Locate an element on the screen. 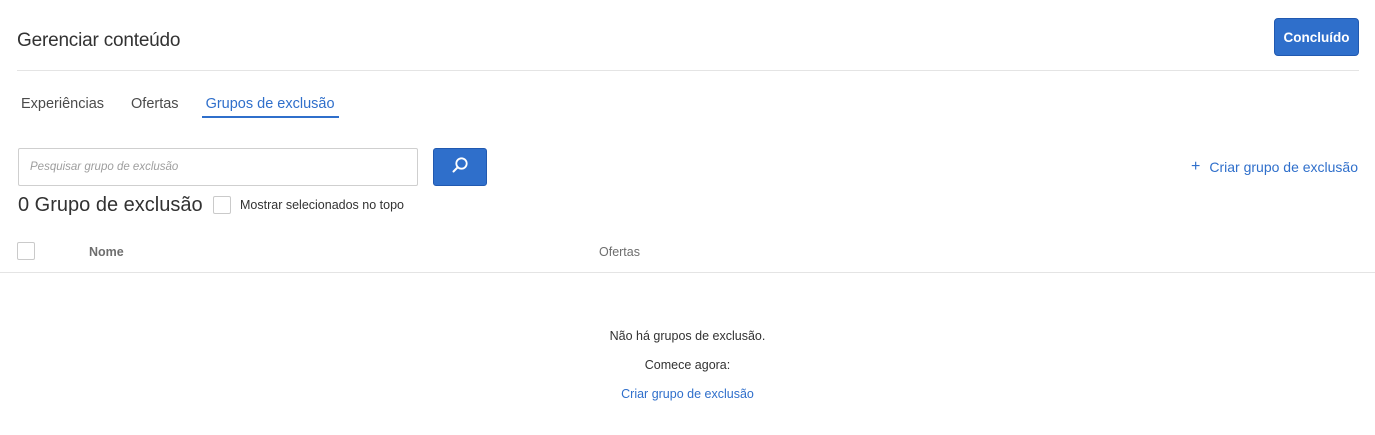 This screenshot has width=1375, height=435. show-selected-checkbox is located at coordinates (222, 205).